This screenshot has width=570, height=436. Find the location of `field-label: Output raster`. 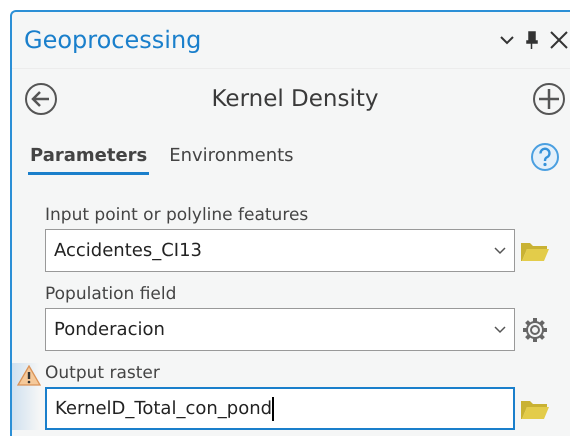

field-label: Output raster is located at coordinates (103, 374).